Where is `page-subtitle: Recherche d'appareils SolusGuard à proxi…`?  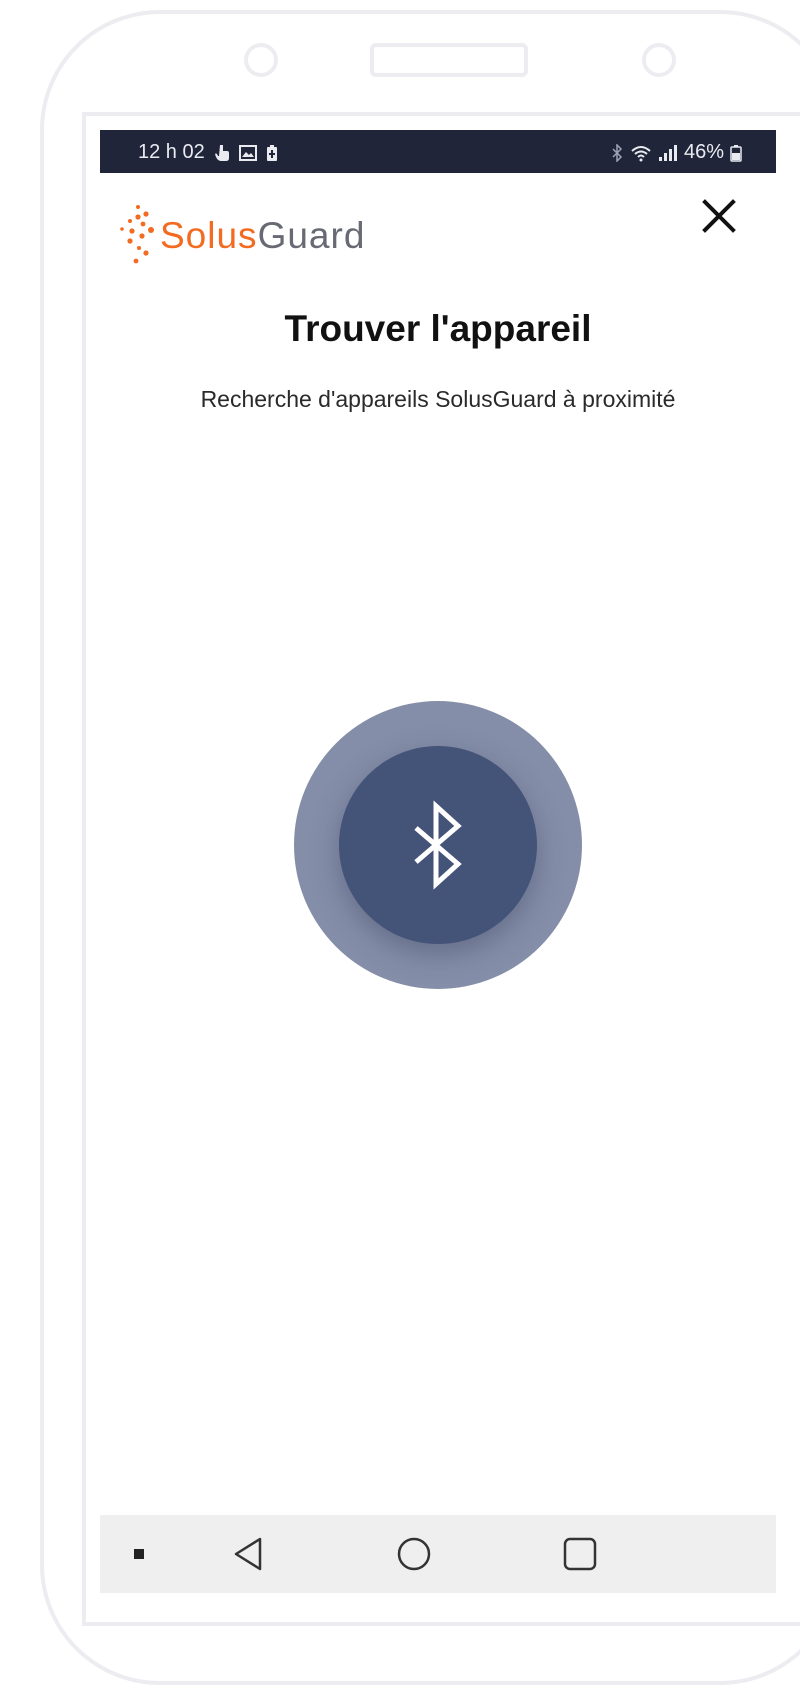 page-subtitle: Recherche d'appareils SolusGuard à proxi… is located at coordinates (438, 399).